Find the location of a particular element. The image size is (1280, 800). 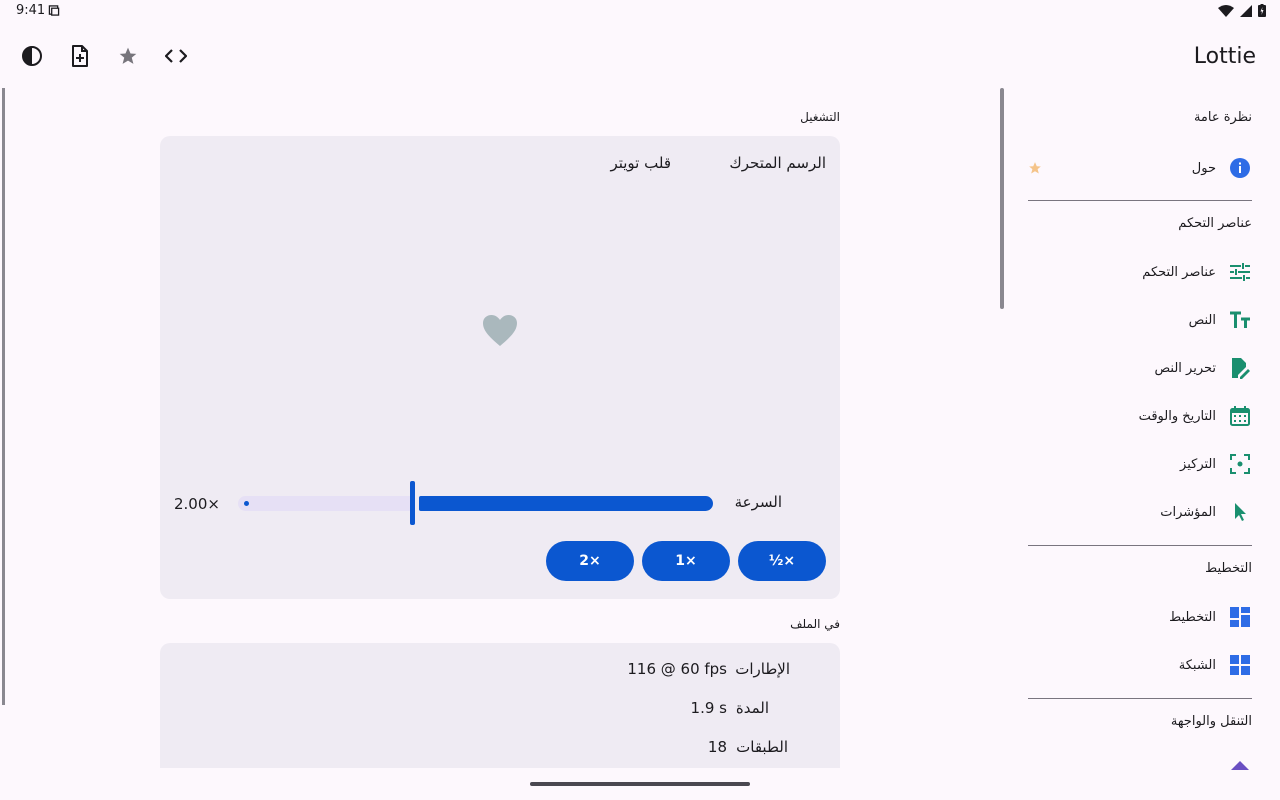

overview-header: نظرة عامة is located at coordinates (1222, 117).